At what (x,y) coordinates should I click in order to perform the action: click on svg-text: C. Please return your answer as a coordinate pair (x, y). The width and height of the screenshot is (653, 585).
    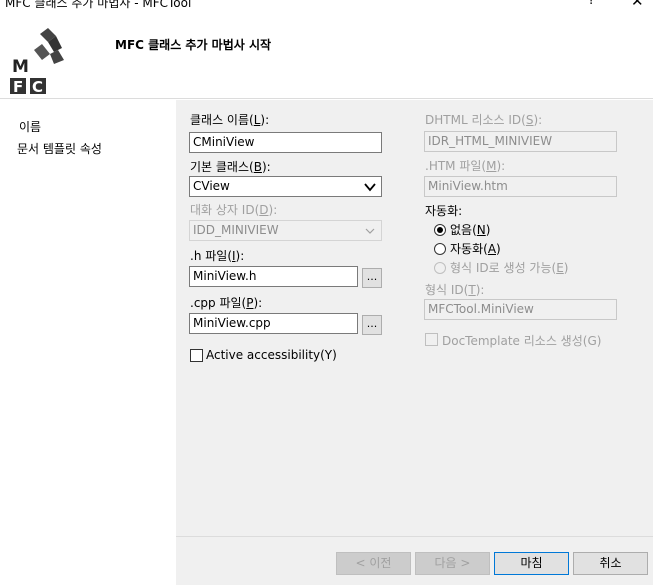
    Looking at the image, I should click on (37, 86).